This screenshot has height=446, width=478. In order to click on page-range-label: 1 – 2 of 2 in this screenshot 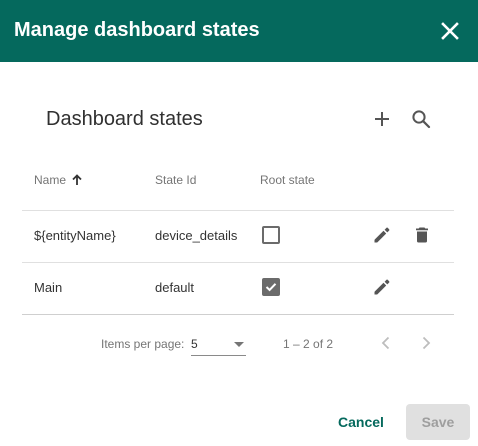, I will do `click(308, 344)`.